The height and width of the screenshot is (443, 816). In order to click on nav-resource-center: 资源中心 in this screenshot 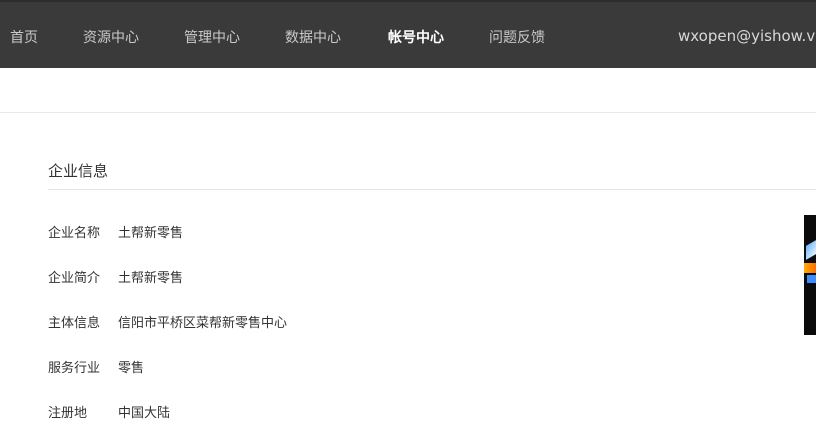, I will do `click(111, 38)`.